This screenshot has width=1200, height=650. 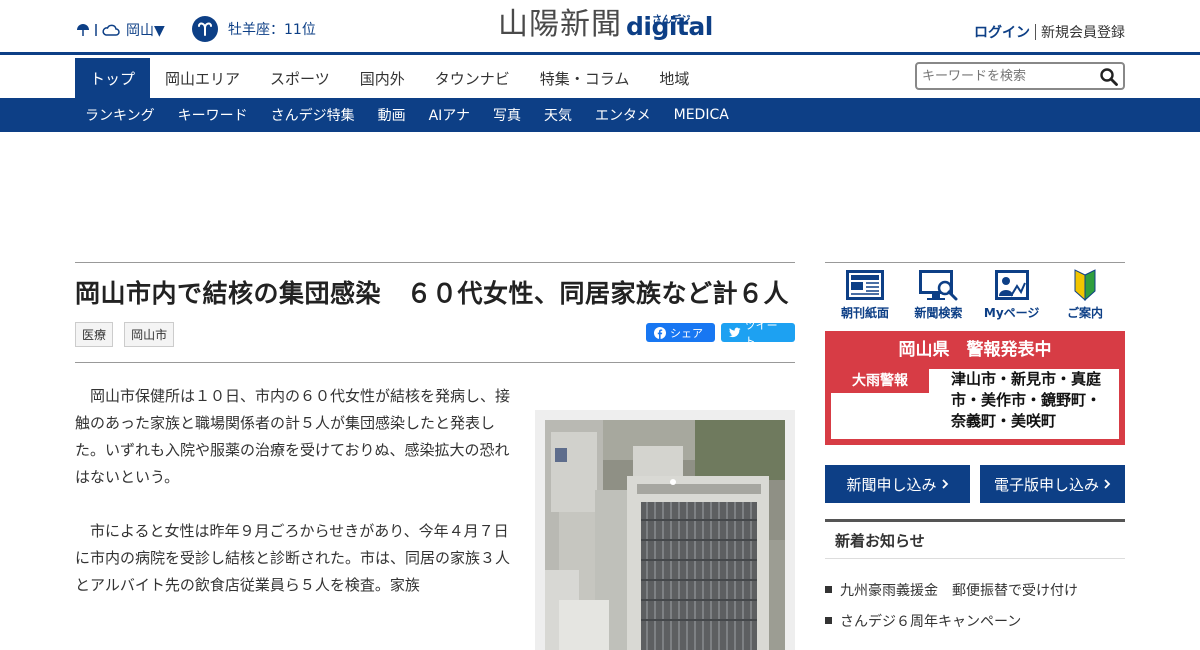 I want to click on tag-okayama-city: 岡山市, so click(x=149, y=334).